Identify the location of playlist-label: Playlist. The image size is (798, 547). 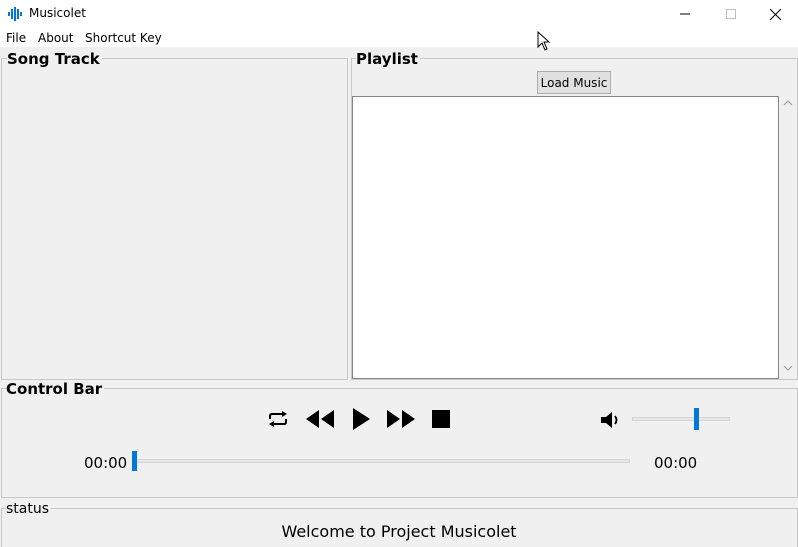
(388, 59).